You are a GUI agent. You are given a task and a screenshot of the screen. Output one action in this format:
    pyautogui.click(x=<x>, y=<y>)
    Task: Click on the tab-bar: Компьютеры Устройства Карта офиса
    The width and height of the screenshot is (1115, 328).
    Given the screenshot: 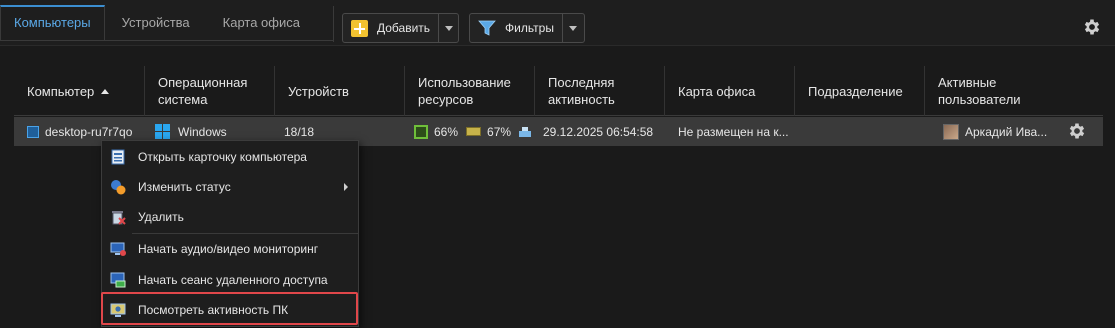 What is the action you would take?
    pyautogui.click(x=156, y=23)
    